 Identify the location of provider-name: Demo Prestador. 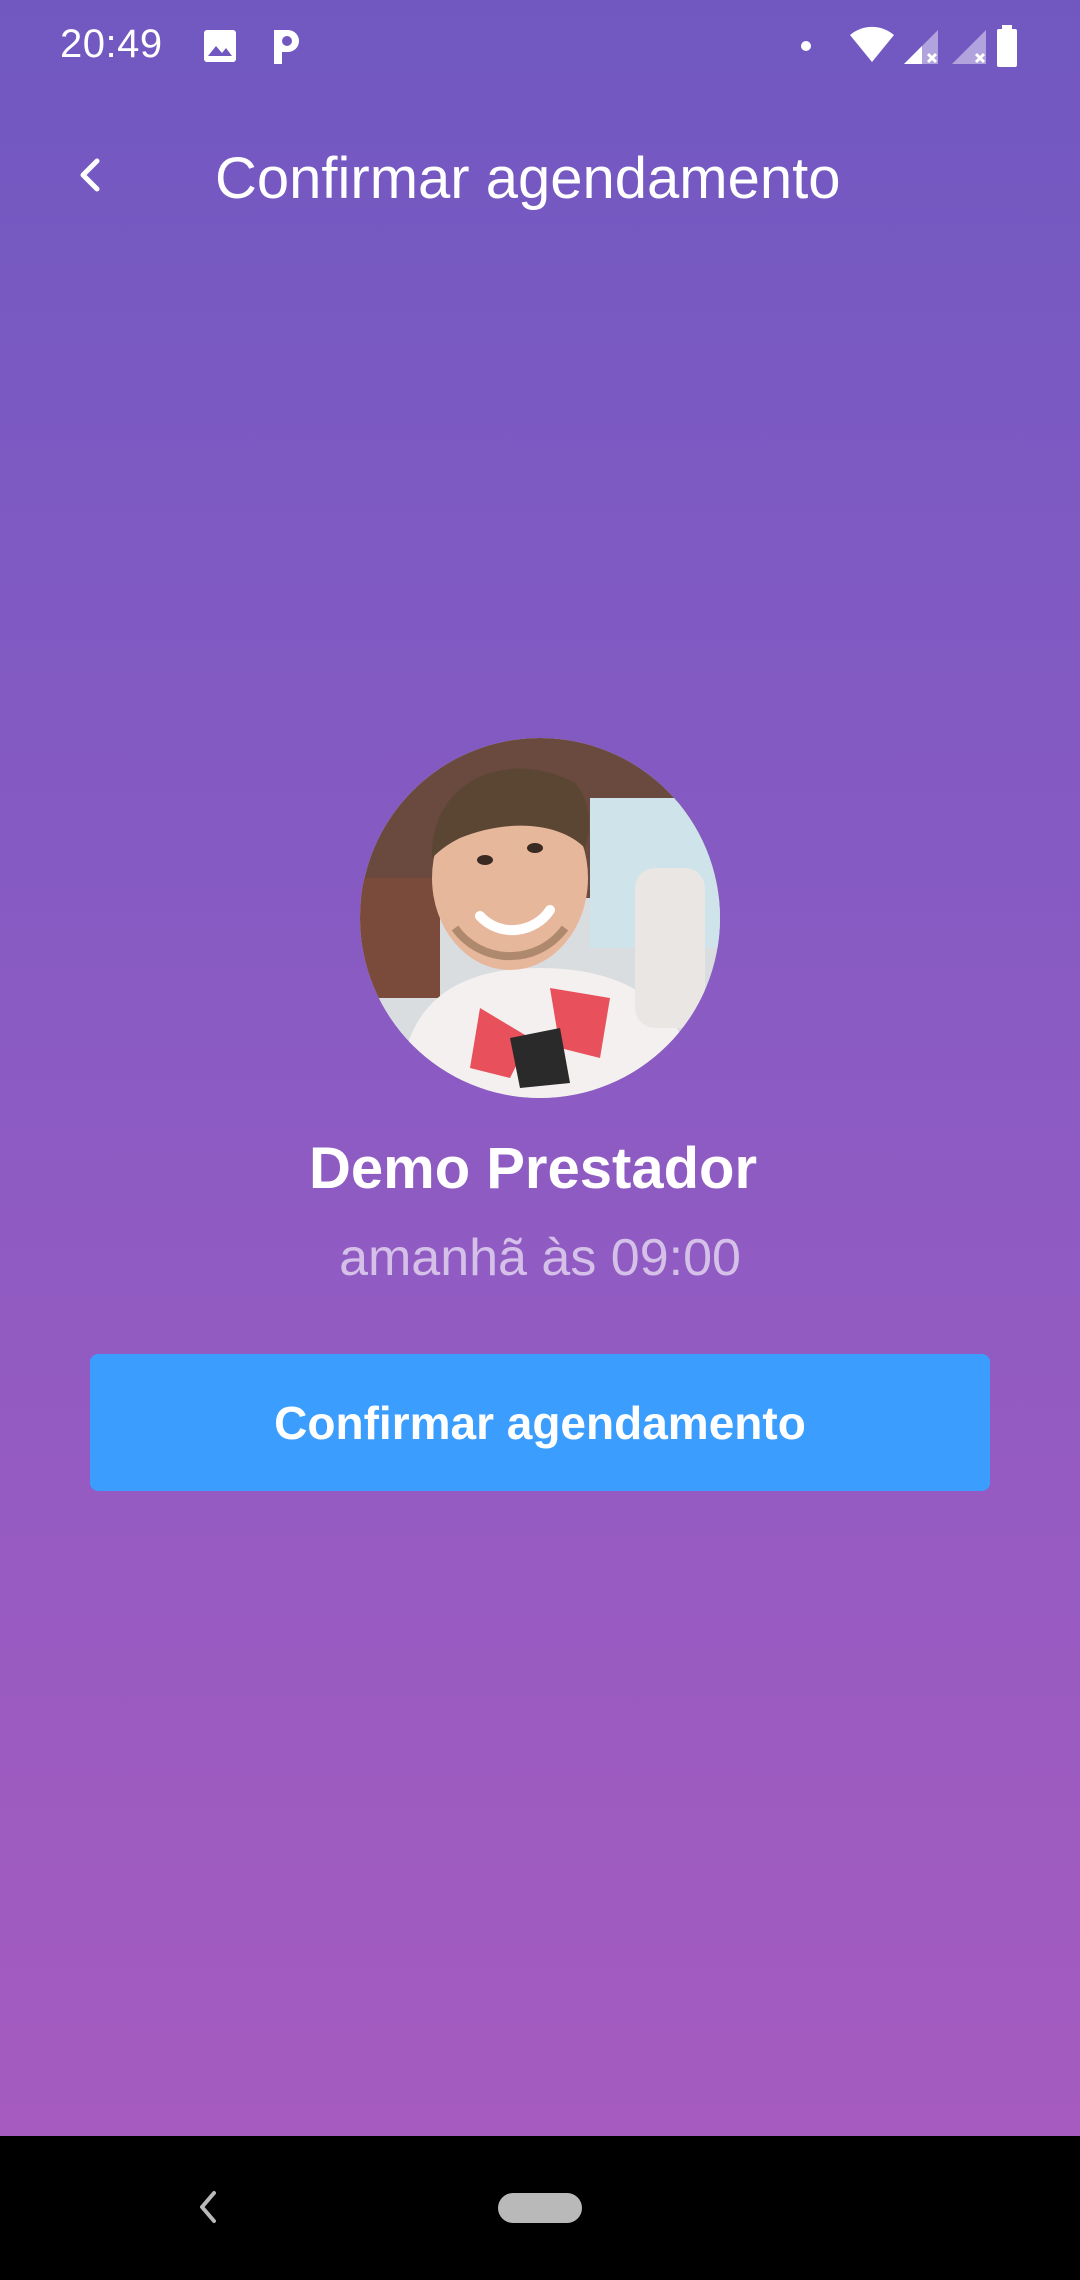
(533, 1168).